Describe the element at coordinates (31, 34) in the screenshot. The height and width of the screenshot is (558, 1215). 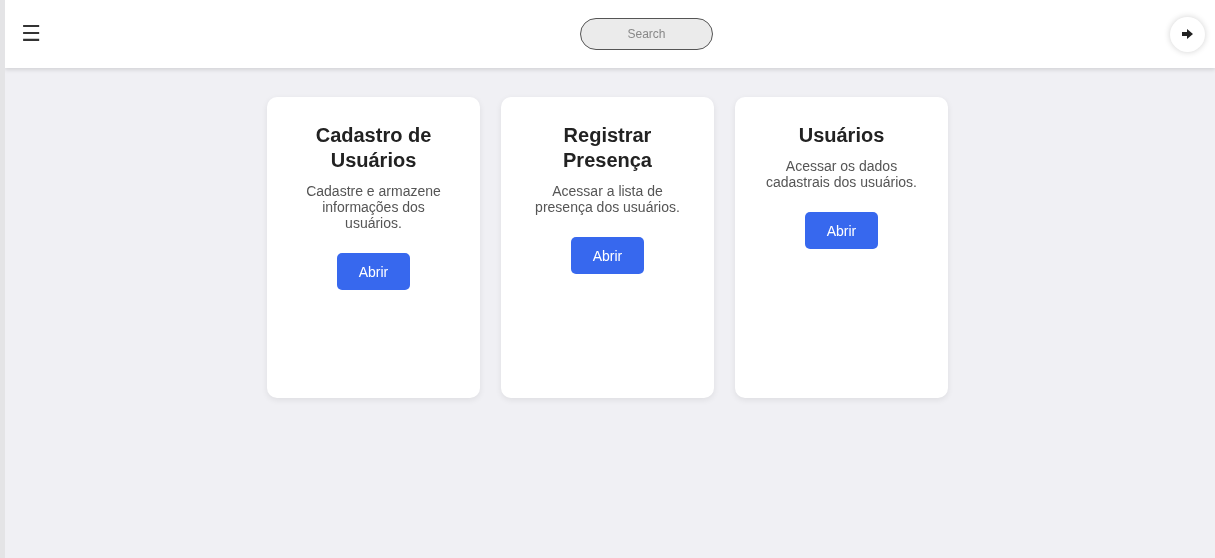
I see `menu-button: ☰` at that location.